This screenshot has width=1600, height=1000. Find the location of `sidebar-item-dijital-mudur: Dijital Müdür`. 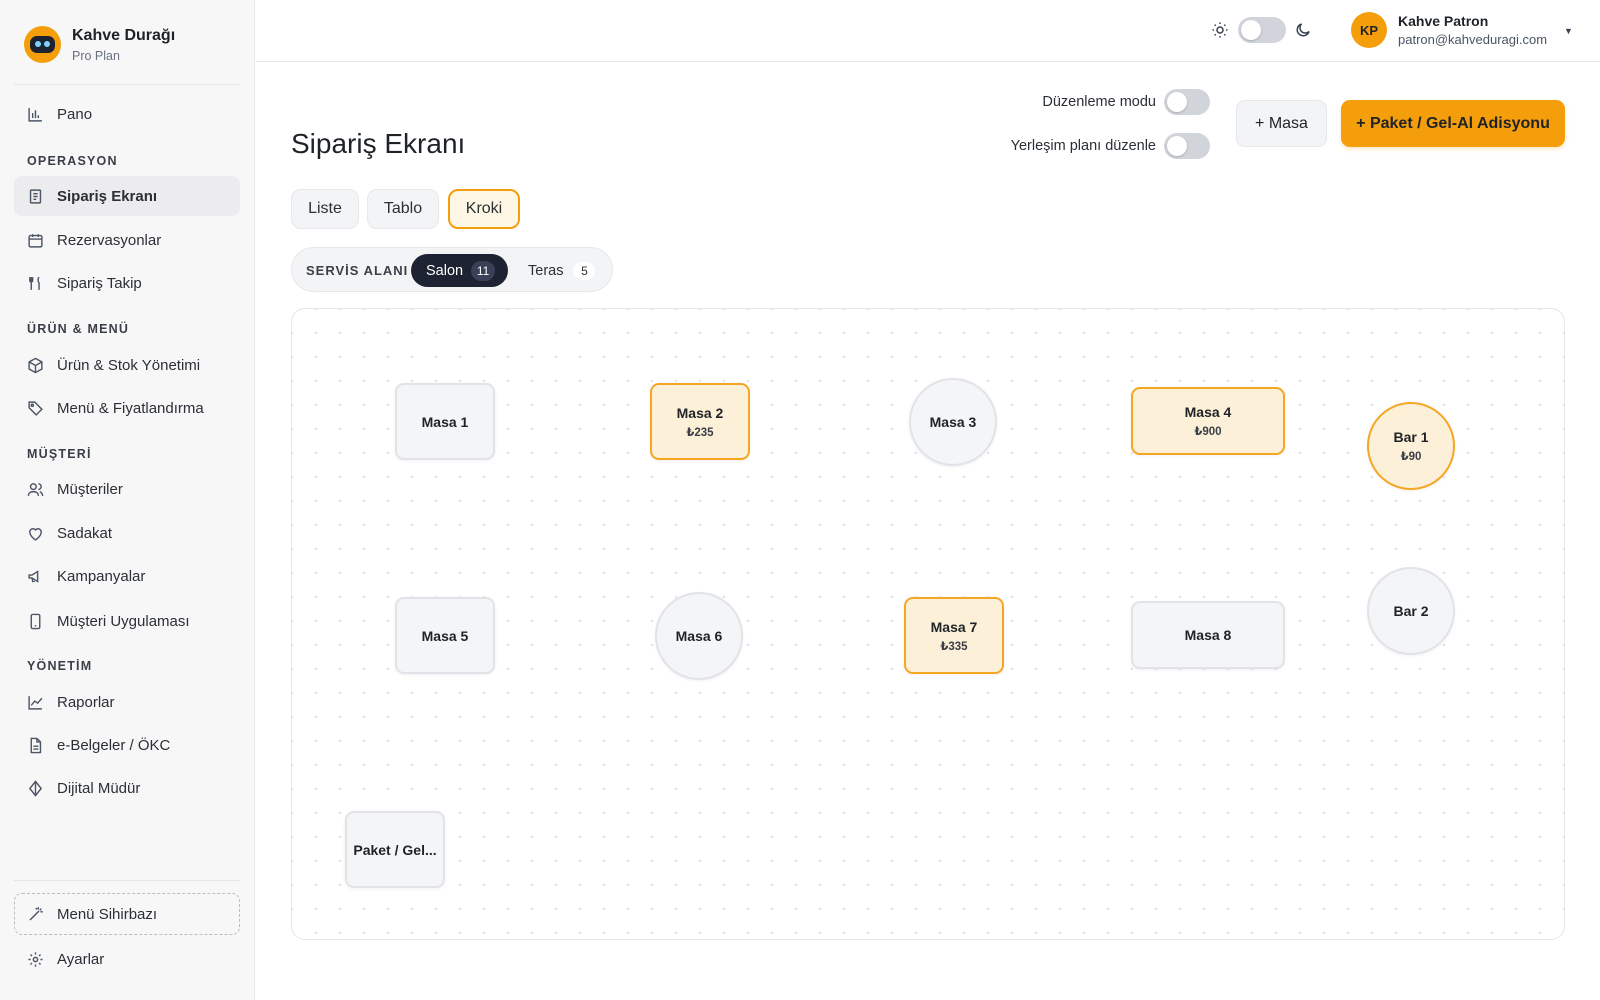

sidebar-item-dijital-mudur: Dijital Müdür is located at coordinates (127, 788).